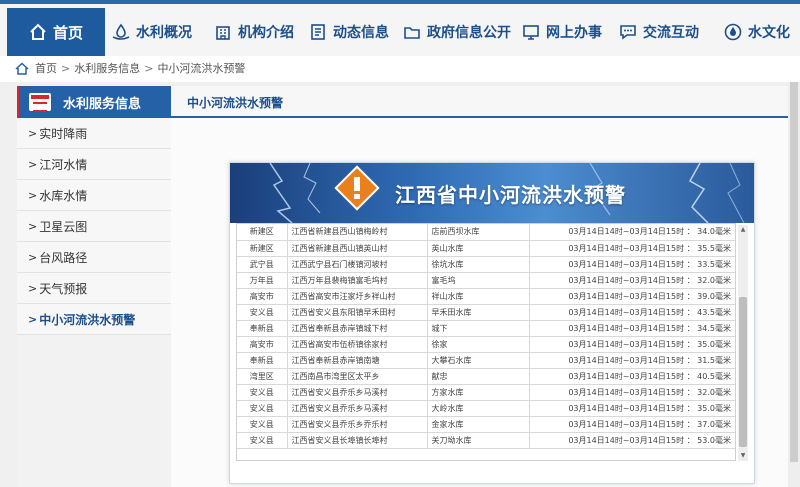 Image resolution: width=800 pixels, height=487 pixels. Describe the element at coordinates (743, 230) in the screenshot. I see `scroll-up-arrow-icon: ▲` at that location.